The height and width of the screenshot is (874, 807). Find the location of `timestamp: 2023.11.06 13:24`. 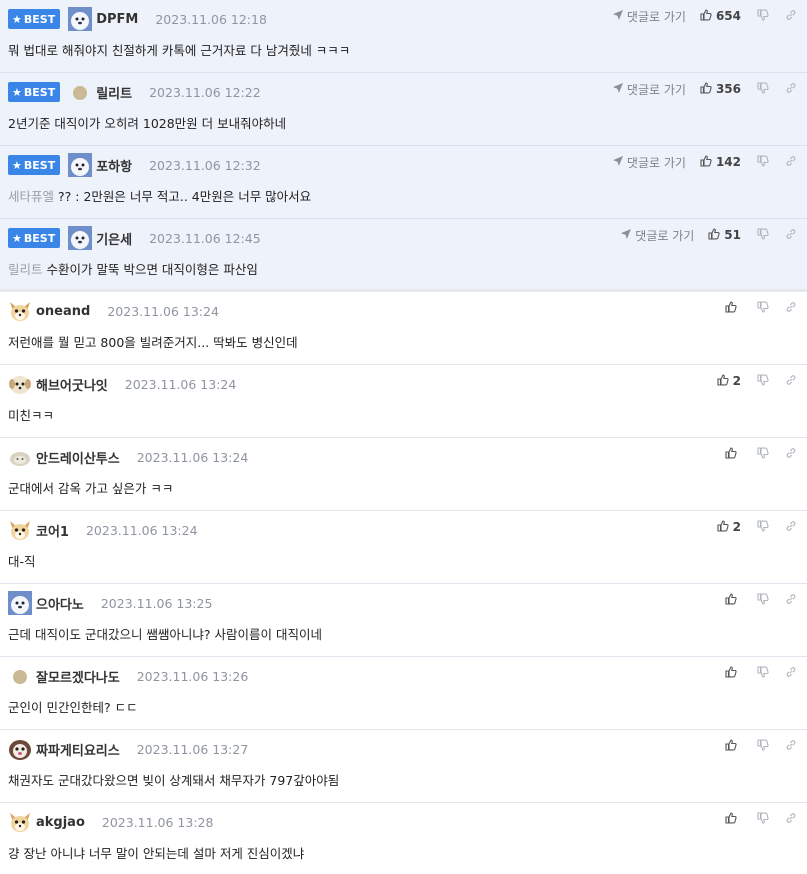

timestamp: 2023.11.06 13:24 is located at coordinates (192, 457).